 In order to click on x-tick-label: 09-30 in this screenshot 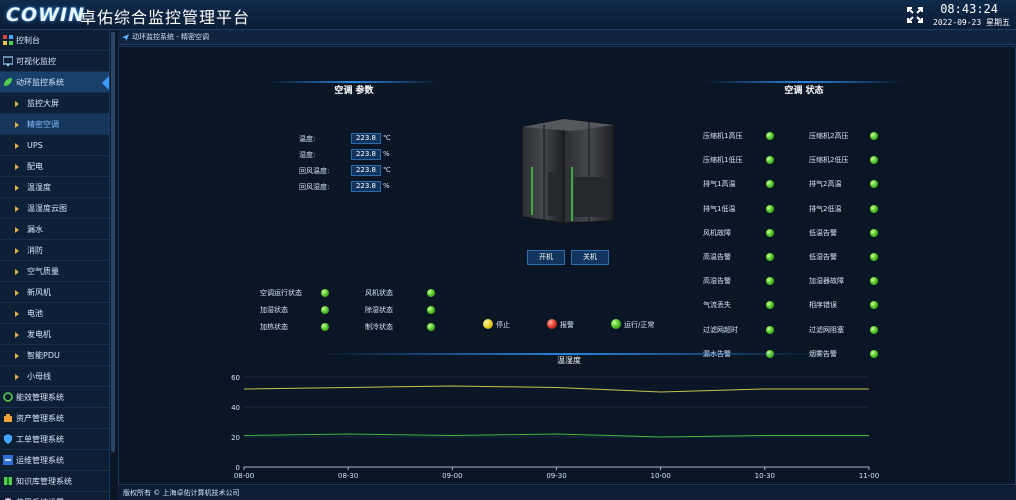, I will do `click(556, 475)`.